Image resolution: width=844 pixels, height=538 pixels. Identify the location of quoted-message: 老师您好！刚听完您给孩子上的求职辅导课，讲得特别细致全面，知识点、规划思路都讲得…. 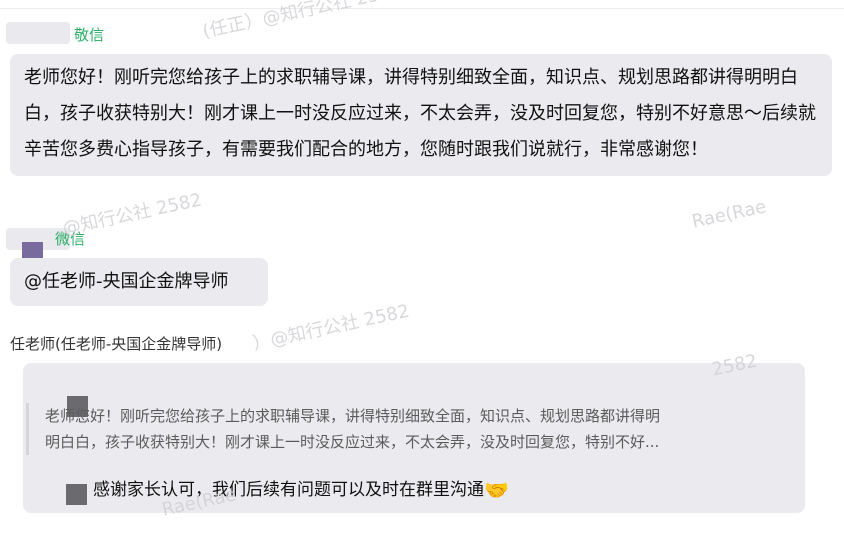
(406, 429).